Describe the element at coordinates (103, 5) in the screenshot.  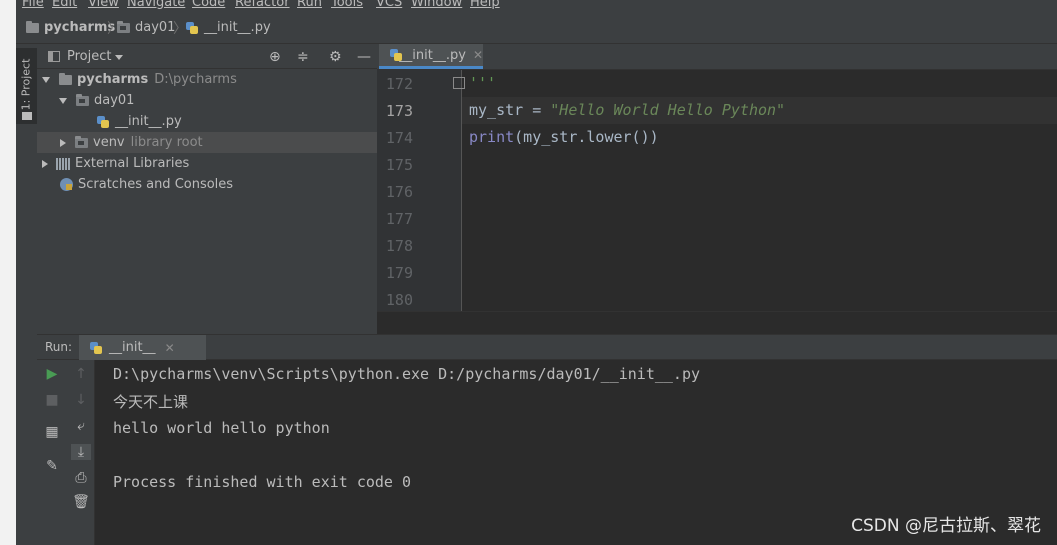
I see `menu-view: View` at that location.